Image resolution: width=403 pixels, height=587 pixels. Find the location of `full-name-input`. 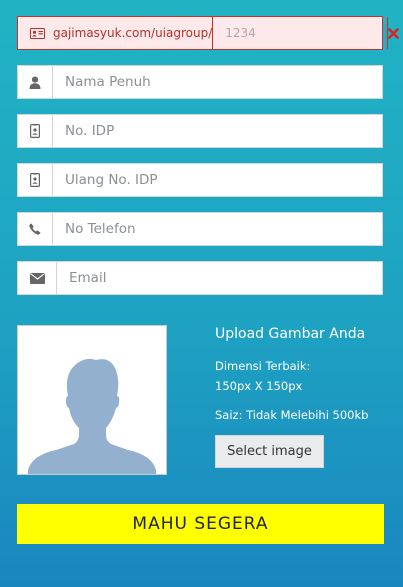

full-name-input is located at coordinates (217, 82).